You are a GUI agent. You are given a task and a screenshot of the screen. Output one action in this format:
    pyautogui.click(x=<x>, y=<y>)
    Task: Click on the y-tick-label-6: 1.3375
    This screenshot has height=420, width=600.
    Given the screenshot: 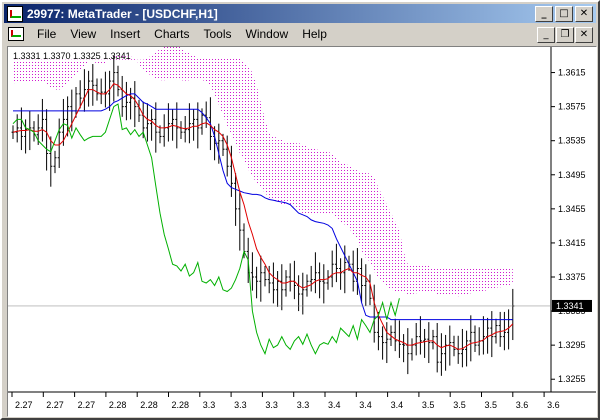 What is the action you would take?
    pyautogui.click(x=572, y=277)
    